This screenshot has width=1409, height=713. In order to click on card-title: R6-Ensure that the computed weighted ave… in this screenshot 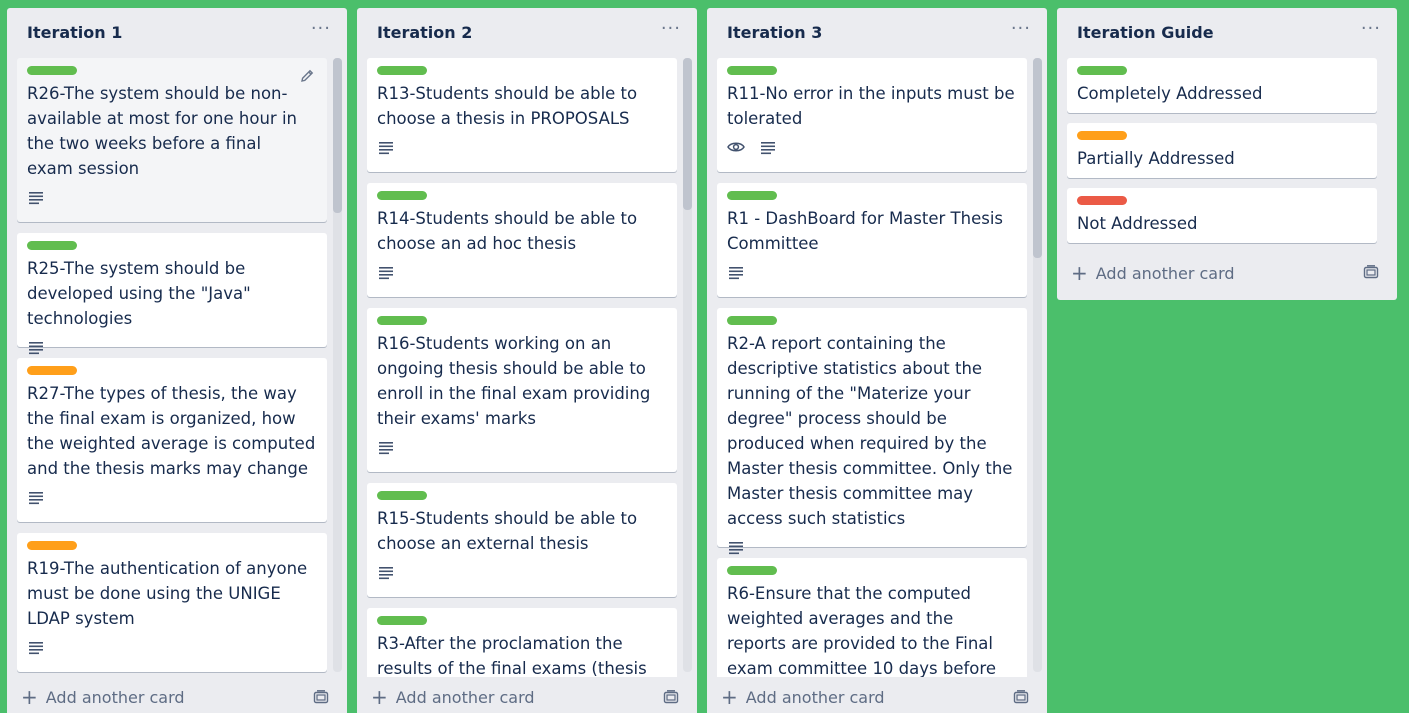, I will do `click(861, 630)`.